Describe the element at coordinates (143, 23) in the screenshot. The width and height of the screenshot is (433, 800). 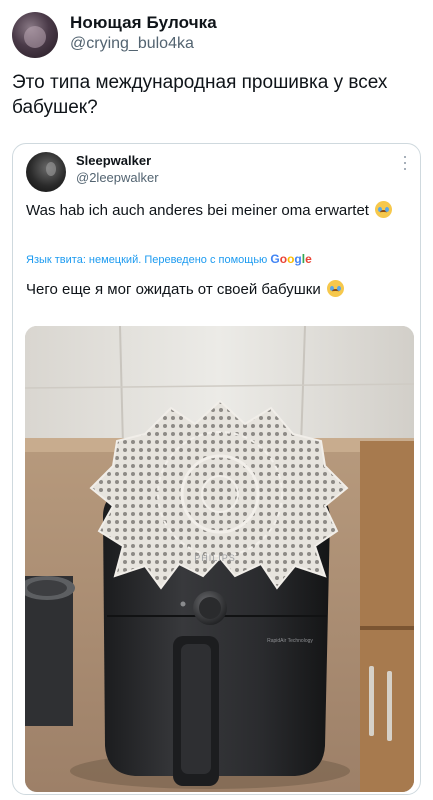
I see `display-name: Ноющая Булочка` at that location.